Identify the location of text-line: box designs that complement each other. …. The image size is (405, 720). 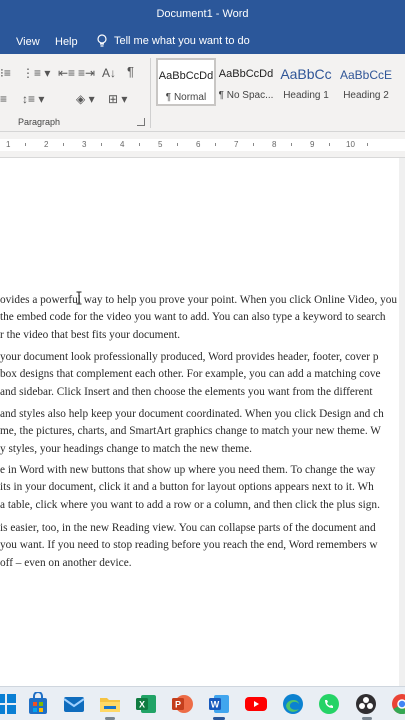
(190, 374).